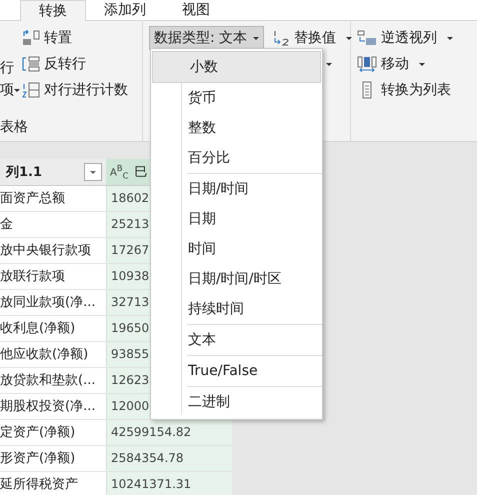 This screenshot has width=477, height=495. Describe the element at coordinates (196, 10) in the screenshot. I see `ribbon-tab: 视图` at that location.